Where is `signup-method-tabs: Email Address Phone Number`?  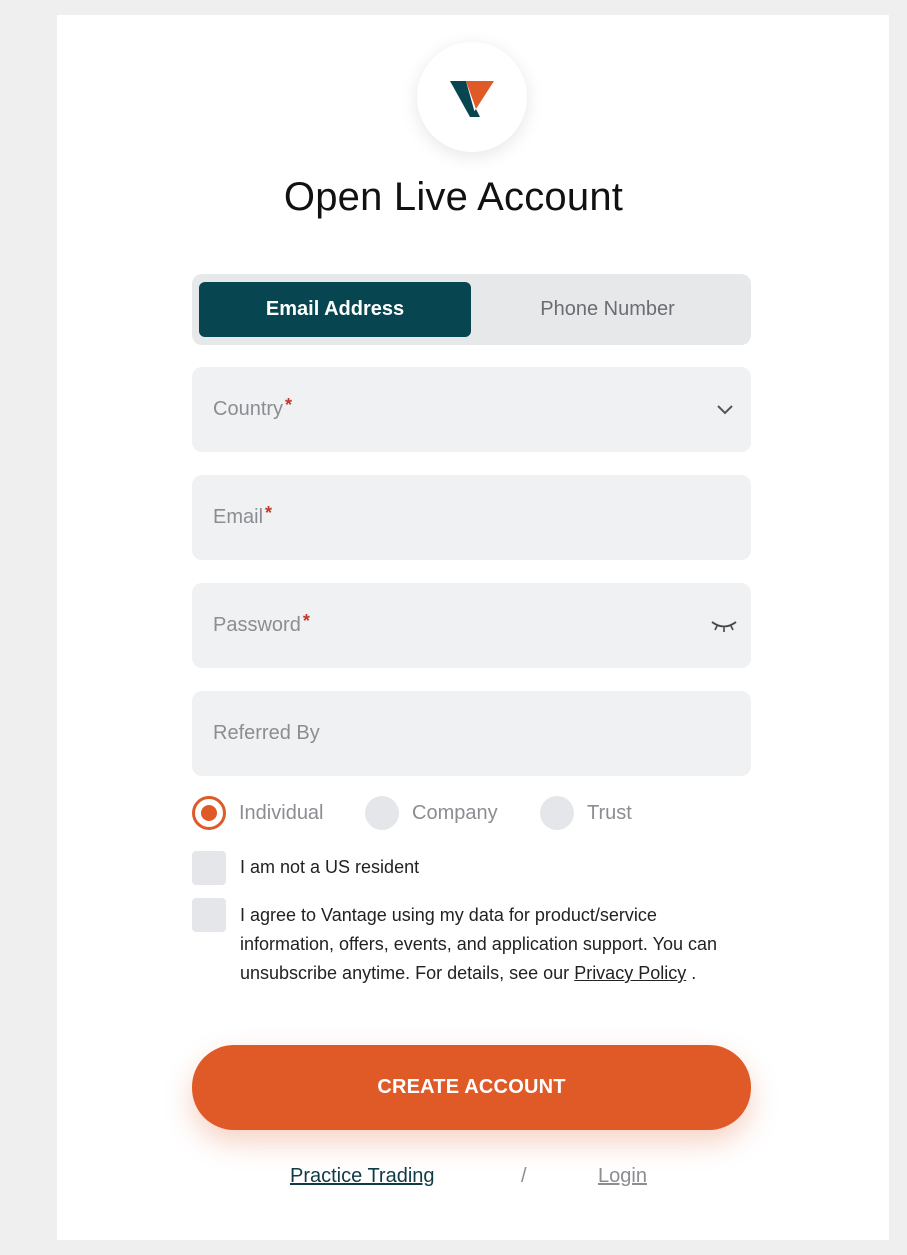 signup-method-tabs: Email Address Phone Number is located at coordinates (471, 309).